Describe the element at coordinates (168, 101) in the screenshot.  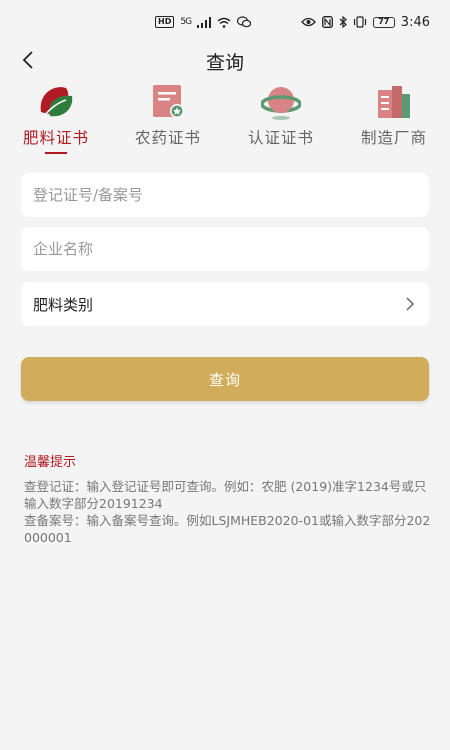
I see `certificate-icon` at that location.